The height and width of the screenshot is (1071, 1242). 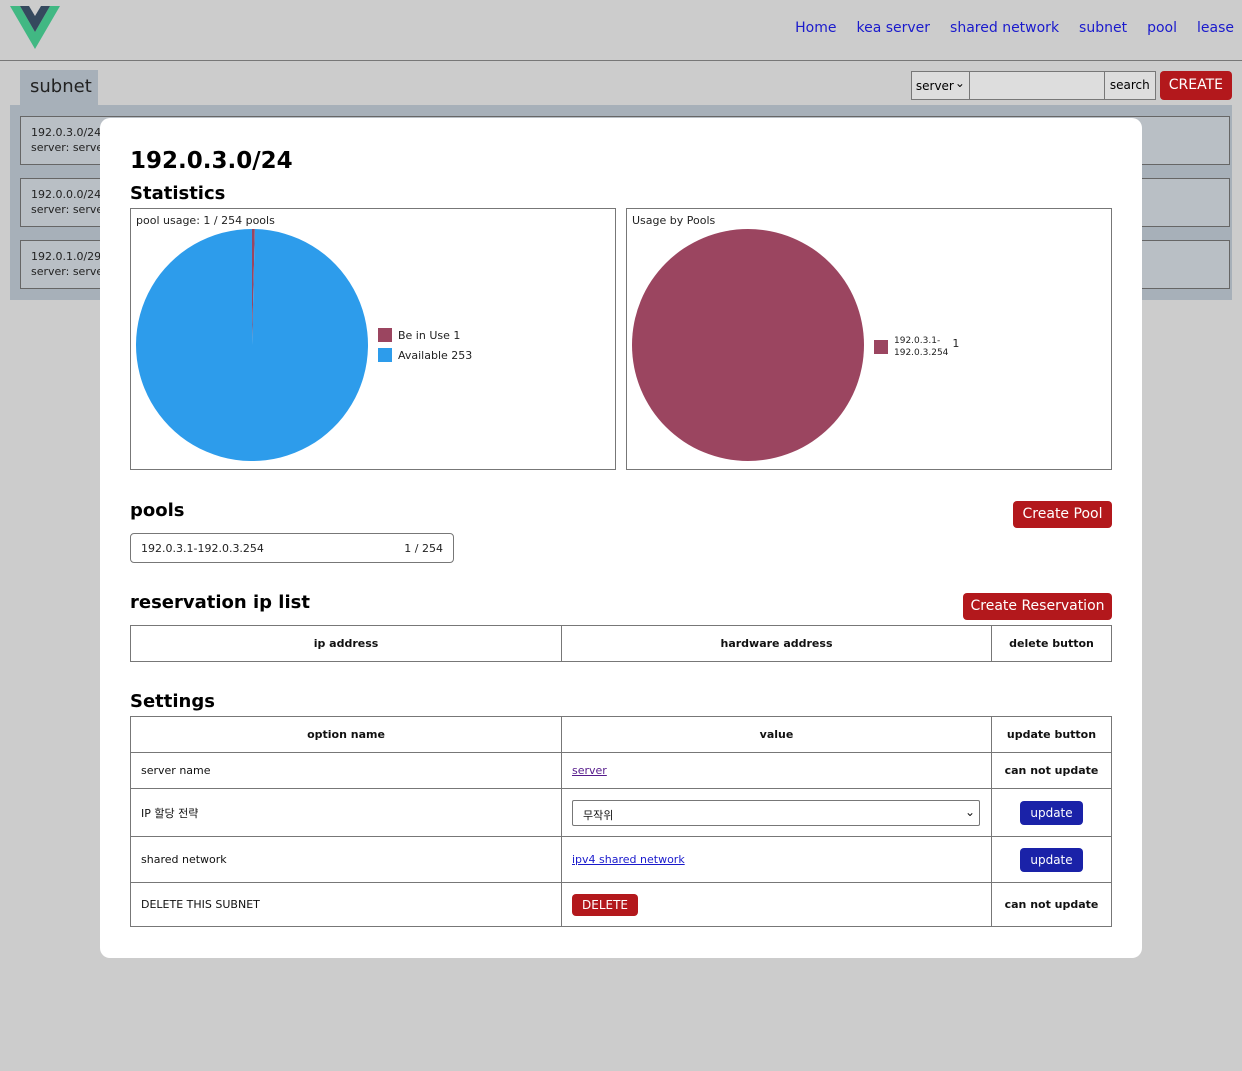 What do you see at coordinates (917, 341) in the screenshot?
I see `legend-label-line: 192.0.3.1-` at bounding box center [917, 341].